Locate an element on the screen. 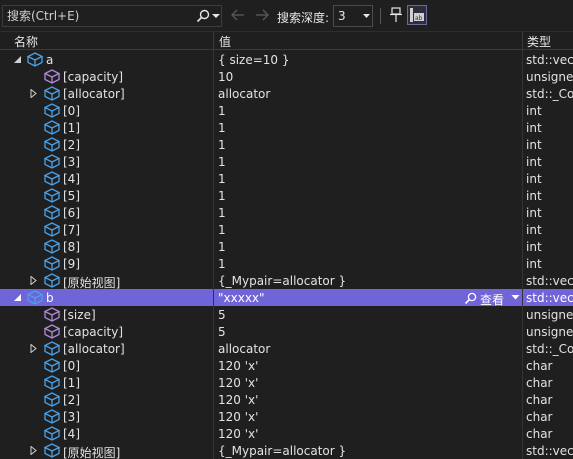 Image resolution: width=573 pixels, height=459 pixels. value-cell: 10 is located at coordinates (368, 76).